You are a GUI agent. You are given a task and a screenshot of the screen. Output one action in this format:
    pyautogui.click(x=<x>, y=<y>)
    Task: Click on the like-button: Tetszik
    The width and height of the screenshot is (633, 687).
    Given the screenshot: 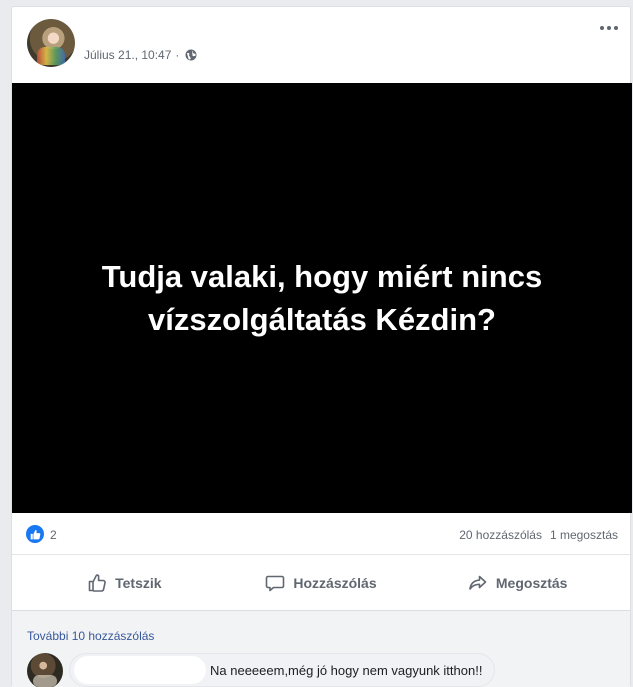 What is the action you would take?
    pyautogui.click(x=124, y=583)
    